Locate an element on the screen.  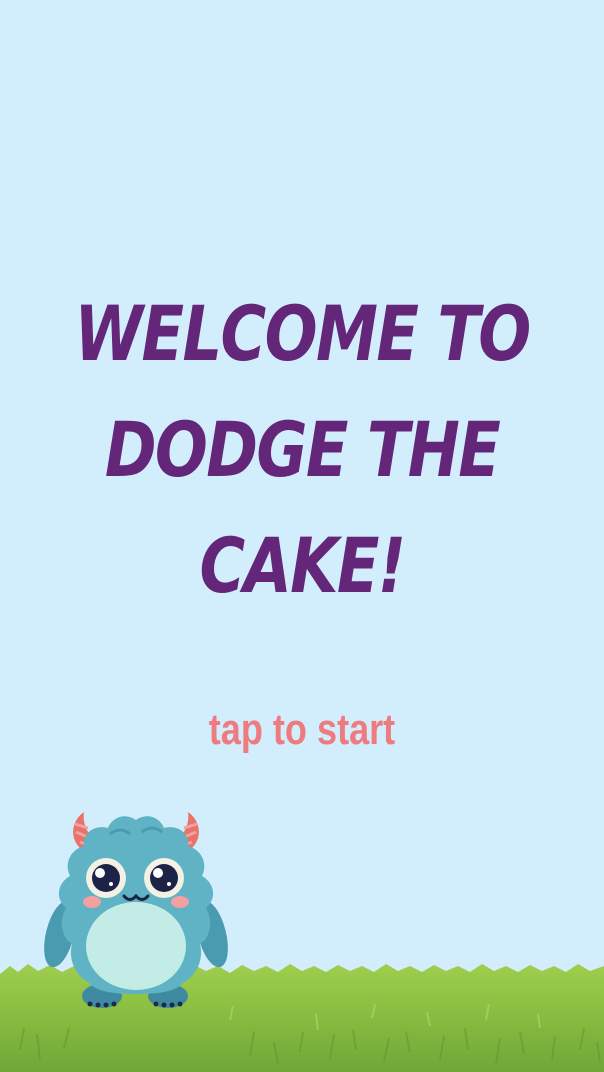
title-line-2: Dodge the is located at coordinates (302, 449).